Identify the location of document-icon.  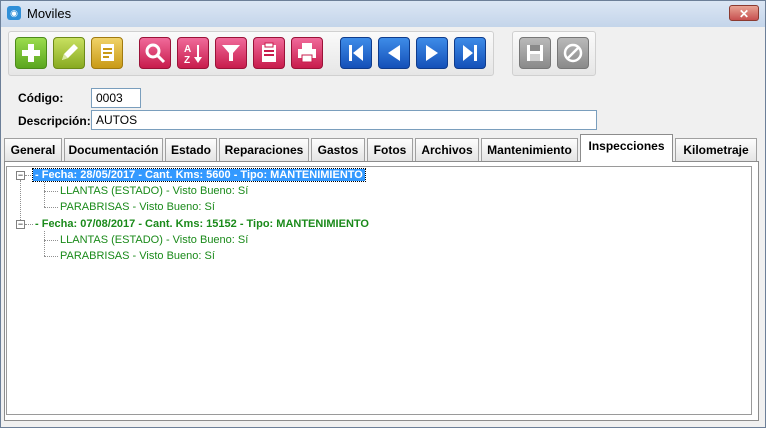
(107, 52).